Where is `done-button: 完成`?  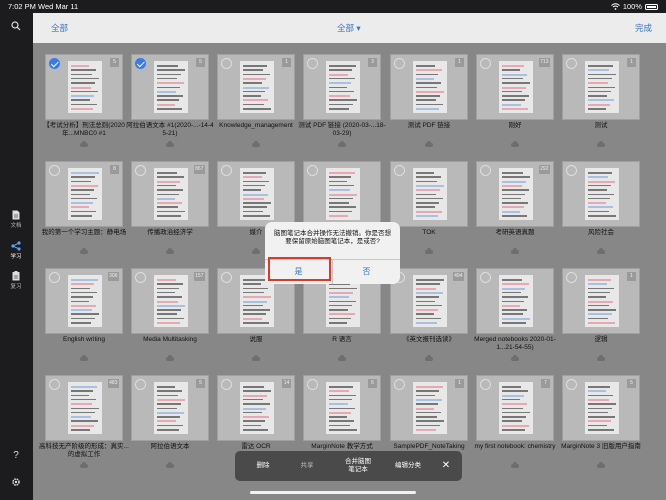 done-button: 完成 is located at coordinates (643, 28).